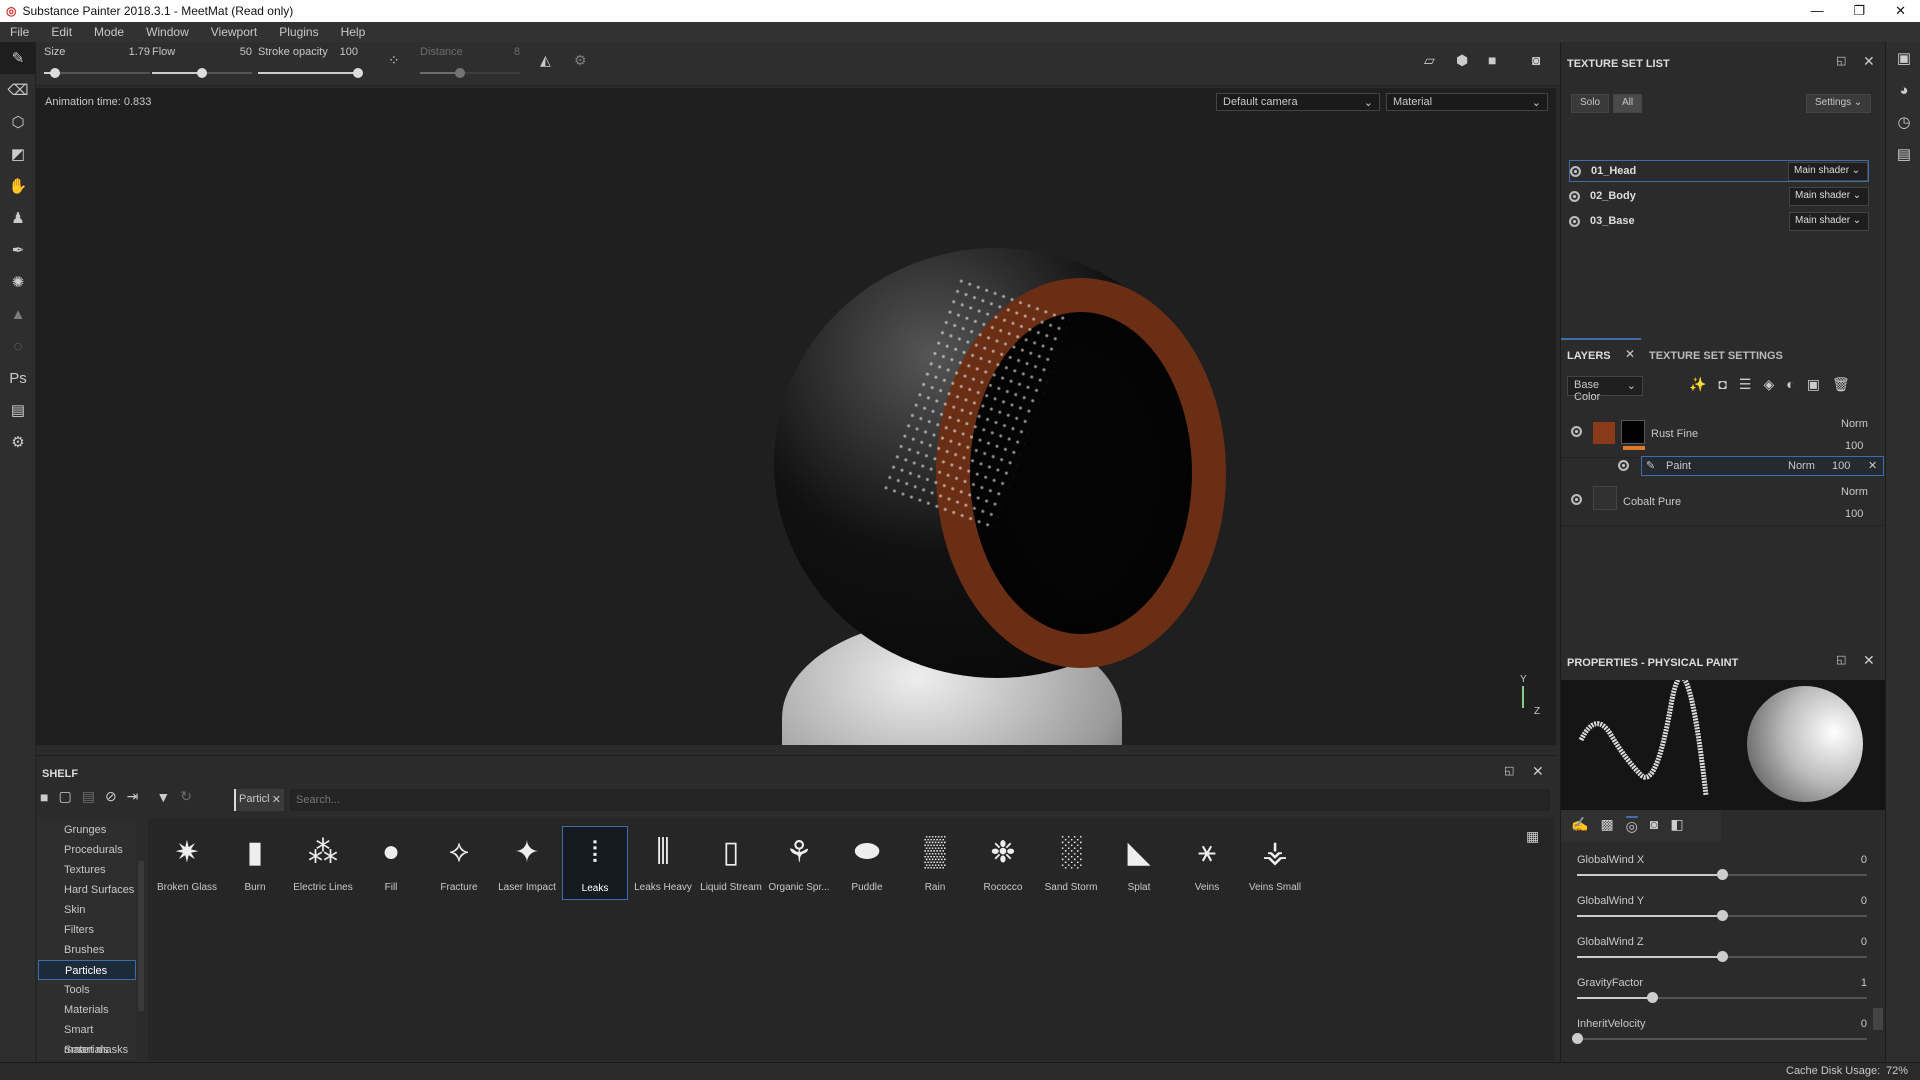 This screenshot has height=1080, width=1920. What do you see at coordinates (187, 863) in the screenshot?
I see `shelf-item: ✷ Broken Glass` at bounding box center [187, 863].